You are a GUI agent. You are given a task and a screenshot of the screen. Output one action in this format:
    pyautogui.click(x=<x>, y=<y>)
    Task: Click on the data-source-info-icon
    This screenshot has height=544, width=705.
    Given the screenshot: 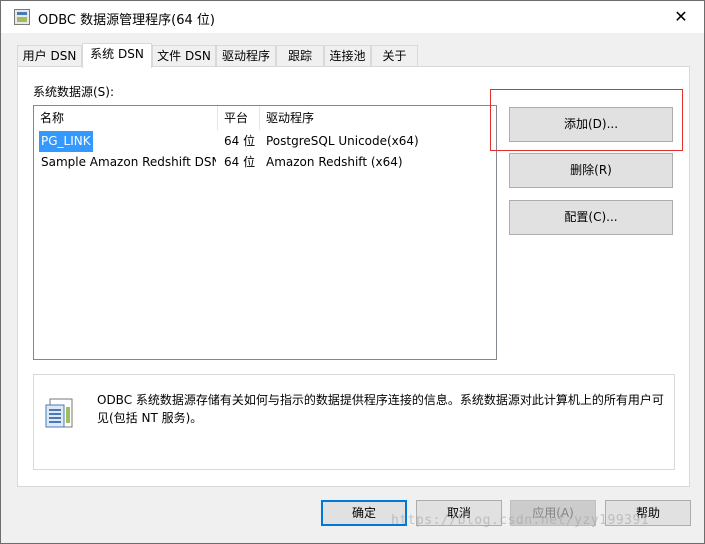 What is the action you would take?
    pyautogui.click(x=60, y=414)
    